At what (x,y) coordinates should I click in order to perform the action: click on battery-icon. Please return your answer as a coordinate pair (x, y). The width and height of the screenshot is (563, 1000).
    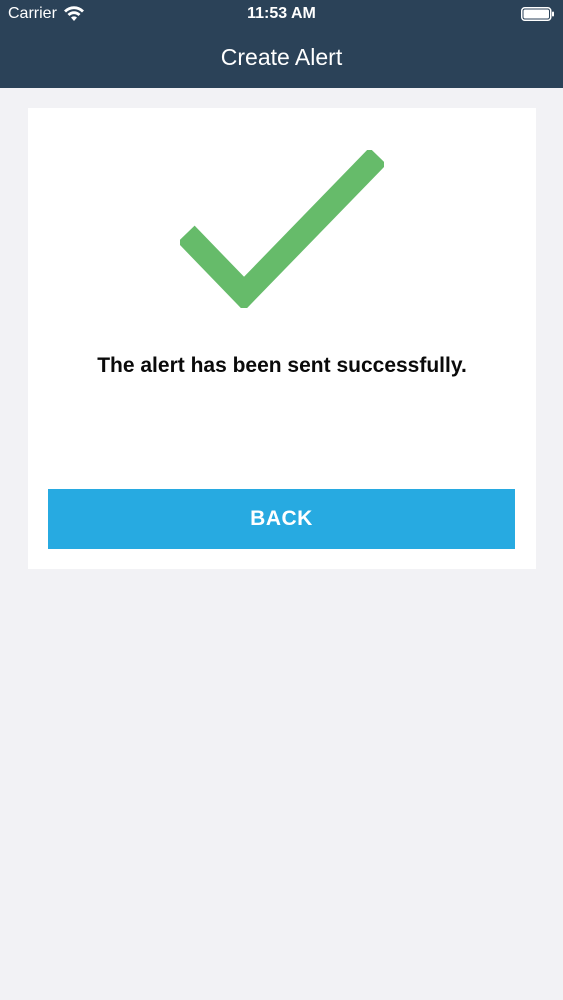
    Looking at the image, I should click on (538, 14).